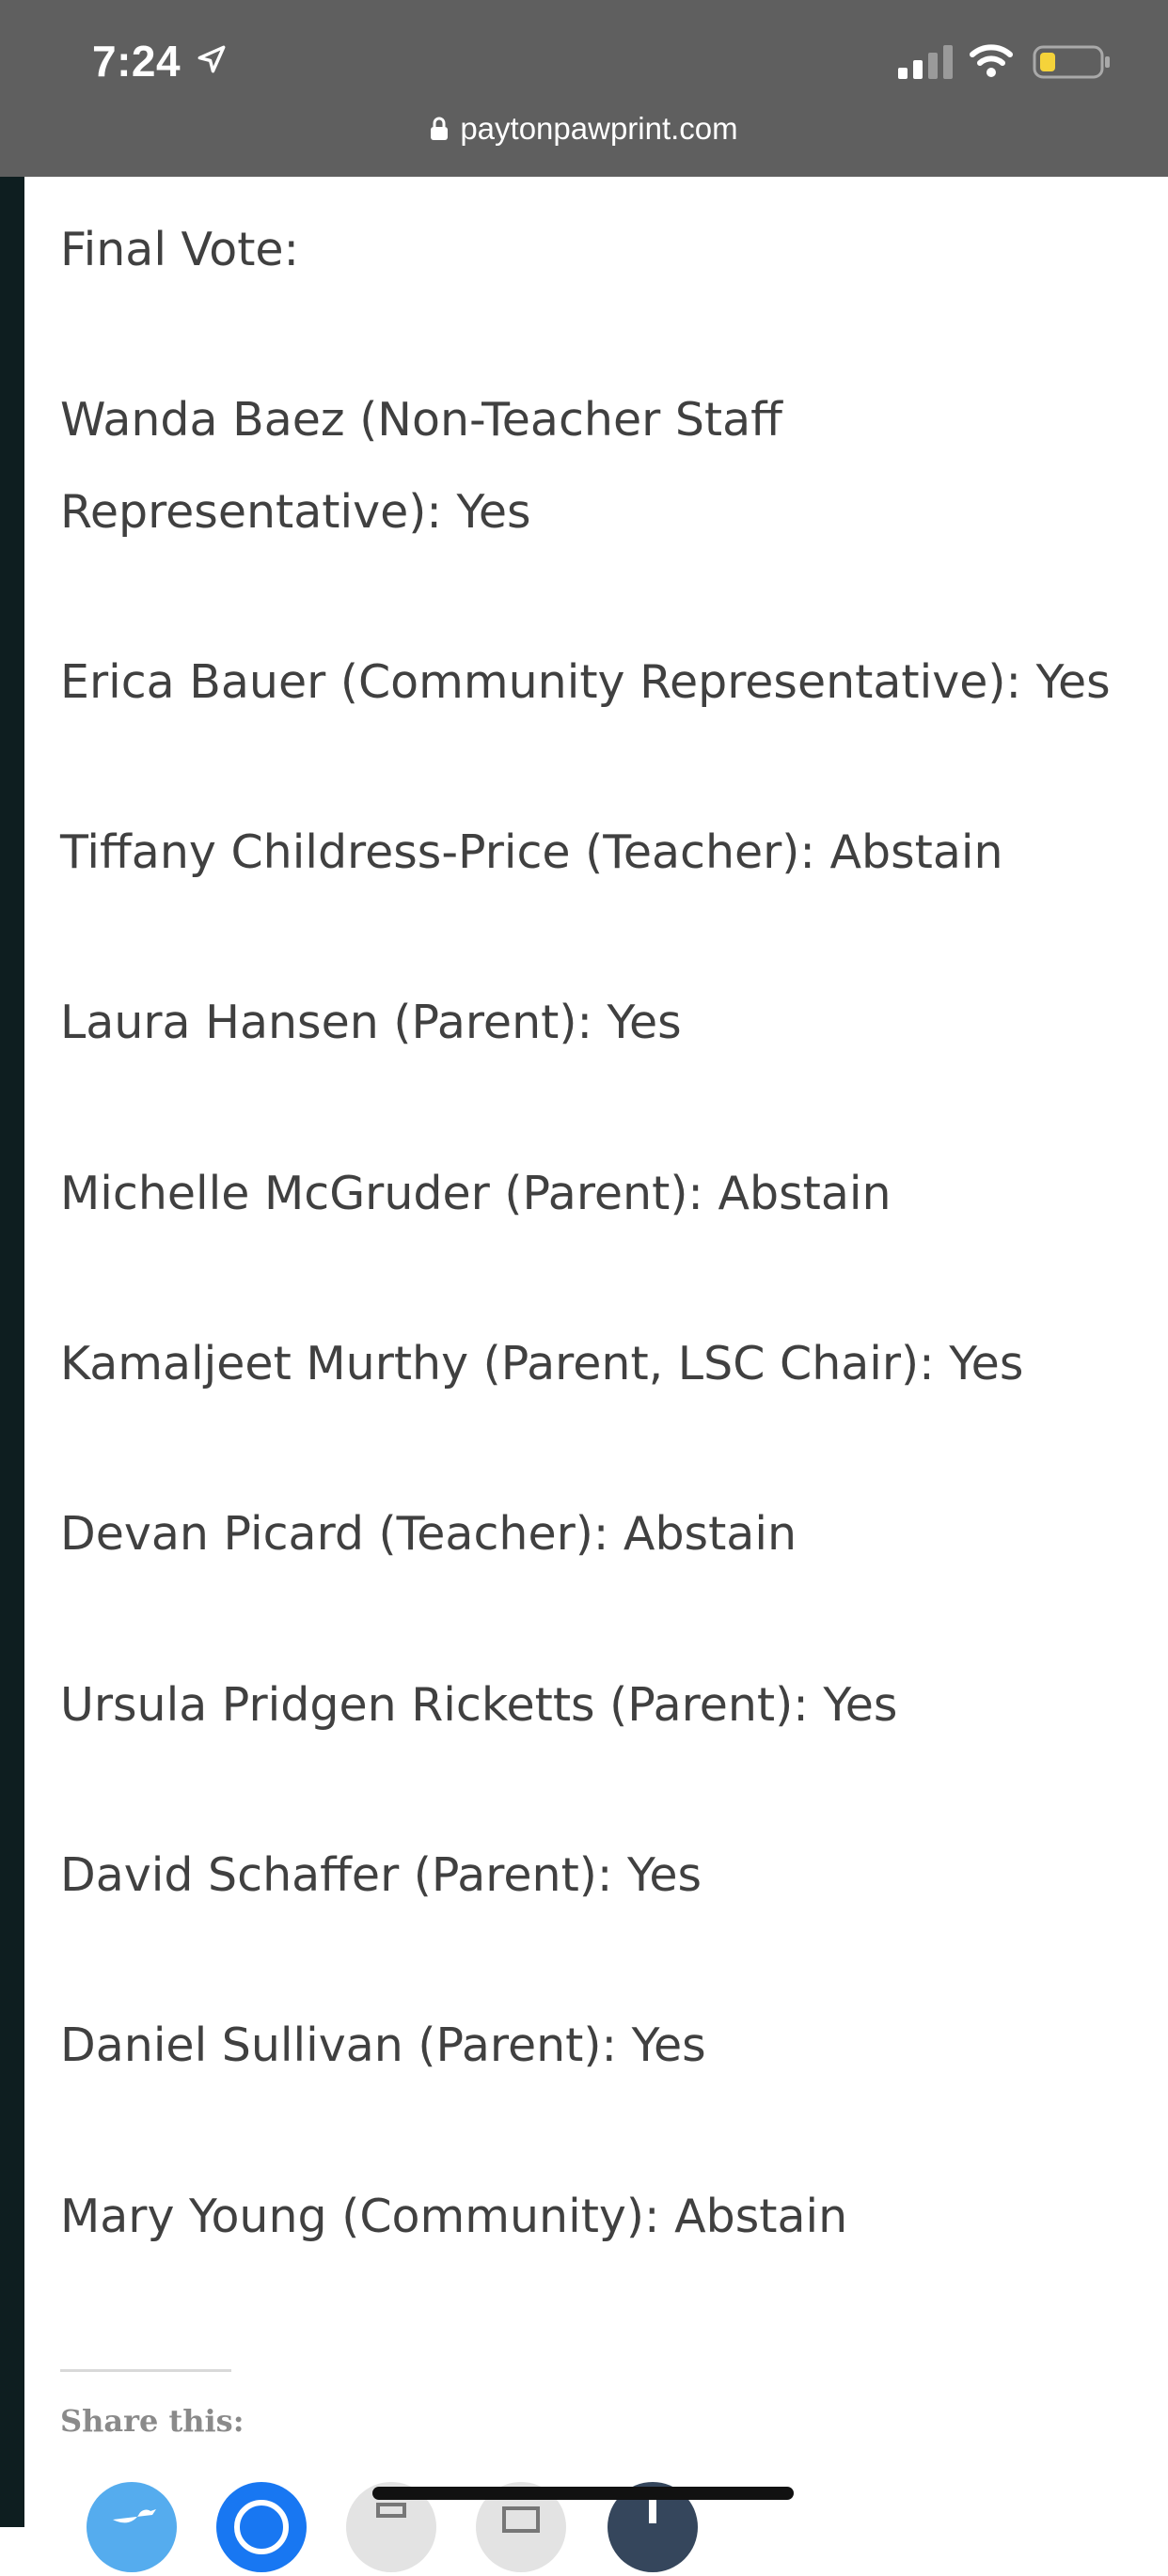 Image resolution: width=1168 pixels, height=2576 pixels. I want to click on vote-line: Wanda Baez (Non-Teacher Staff, so click(421, 420).